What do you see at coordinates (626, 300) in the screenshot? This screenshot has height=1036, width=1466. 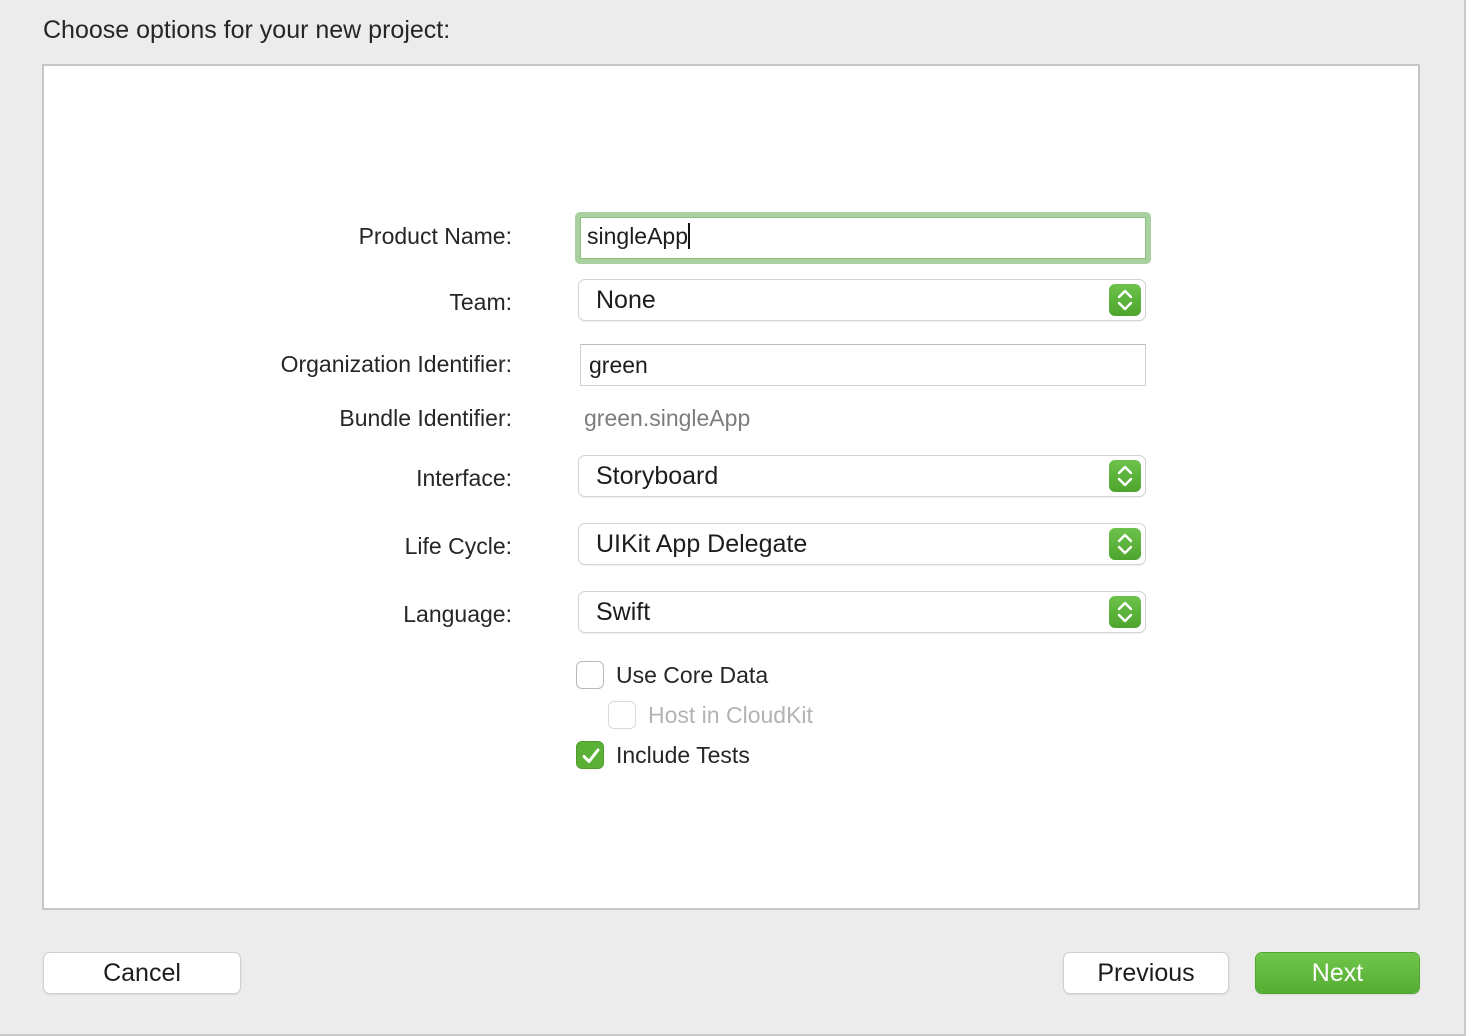 I see `team-value: None` at bounding box center [626, 300].